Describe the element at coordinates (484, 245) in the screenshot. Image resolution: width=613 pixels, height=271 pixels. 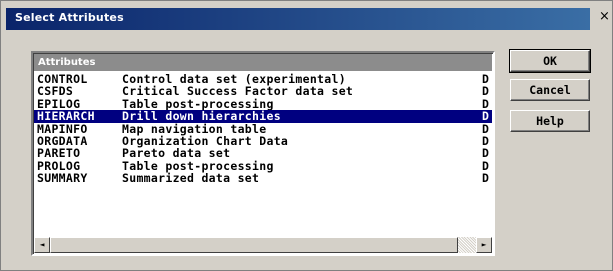
I see `arrow-right-icon: ►` at that location.